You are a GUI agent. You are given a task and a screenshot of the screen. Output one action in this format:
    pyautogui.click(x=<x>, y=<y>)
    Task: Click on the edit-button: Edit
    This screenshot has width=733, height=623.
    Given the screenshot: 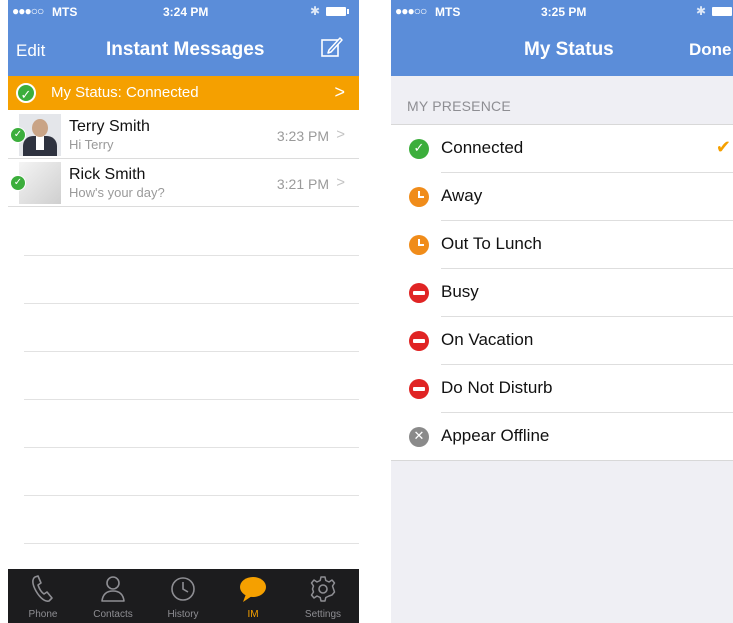 What is the action you would take?
    pyautogui.click(x=30, y=51)
    